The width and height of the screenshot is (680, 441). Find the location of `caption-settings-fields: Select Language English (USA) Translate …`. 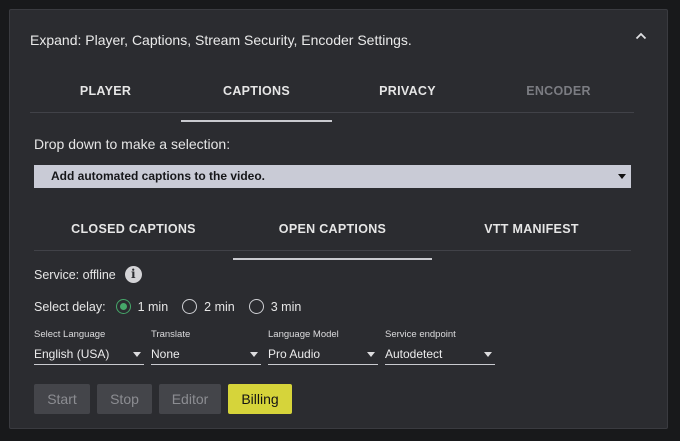

caption-settings-fields: Select Language English (USA) Translate … is located at coordinates (268, 347).